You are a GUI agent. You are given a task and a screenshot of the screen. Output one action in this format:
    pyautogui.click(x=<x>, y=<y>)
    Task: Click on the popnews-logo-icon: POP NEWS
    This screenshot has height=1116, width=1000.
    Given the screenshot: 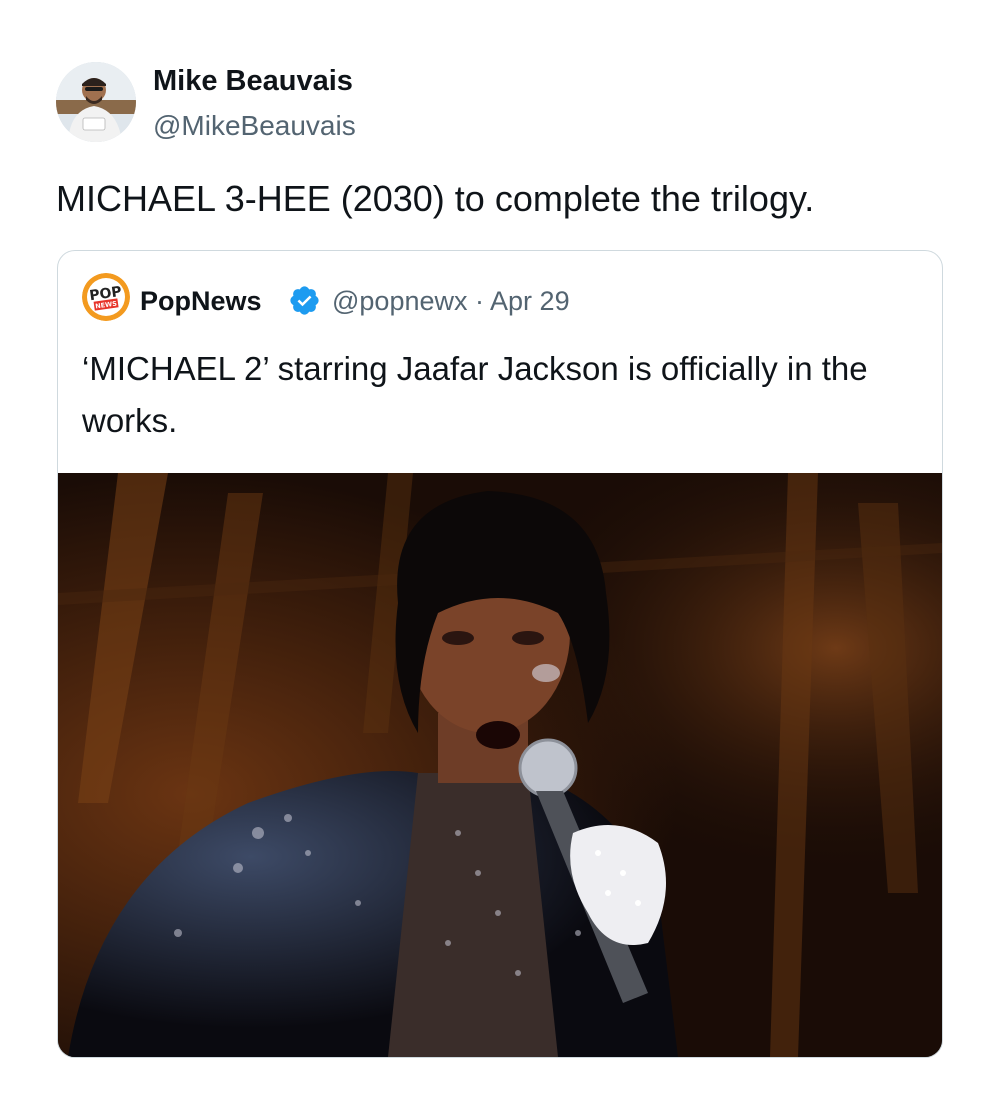 What is the action you would take?
    pyautogui.click(x=106, y=297)
    